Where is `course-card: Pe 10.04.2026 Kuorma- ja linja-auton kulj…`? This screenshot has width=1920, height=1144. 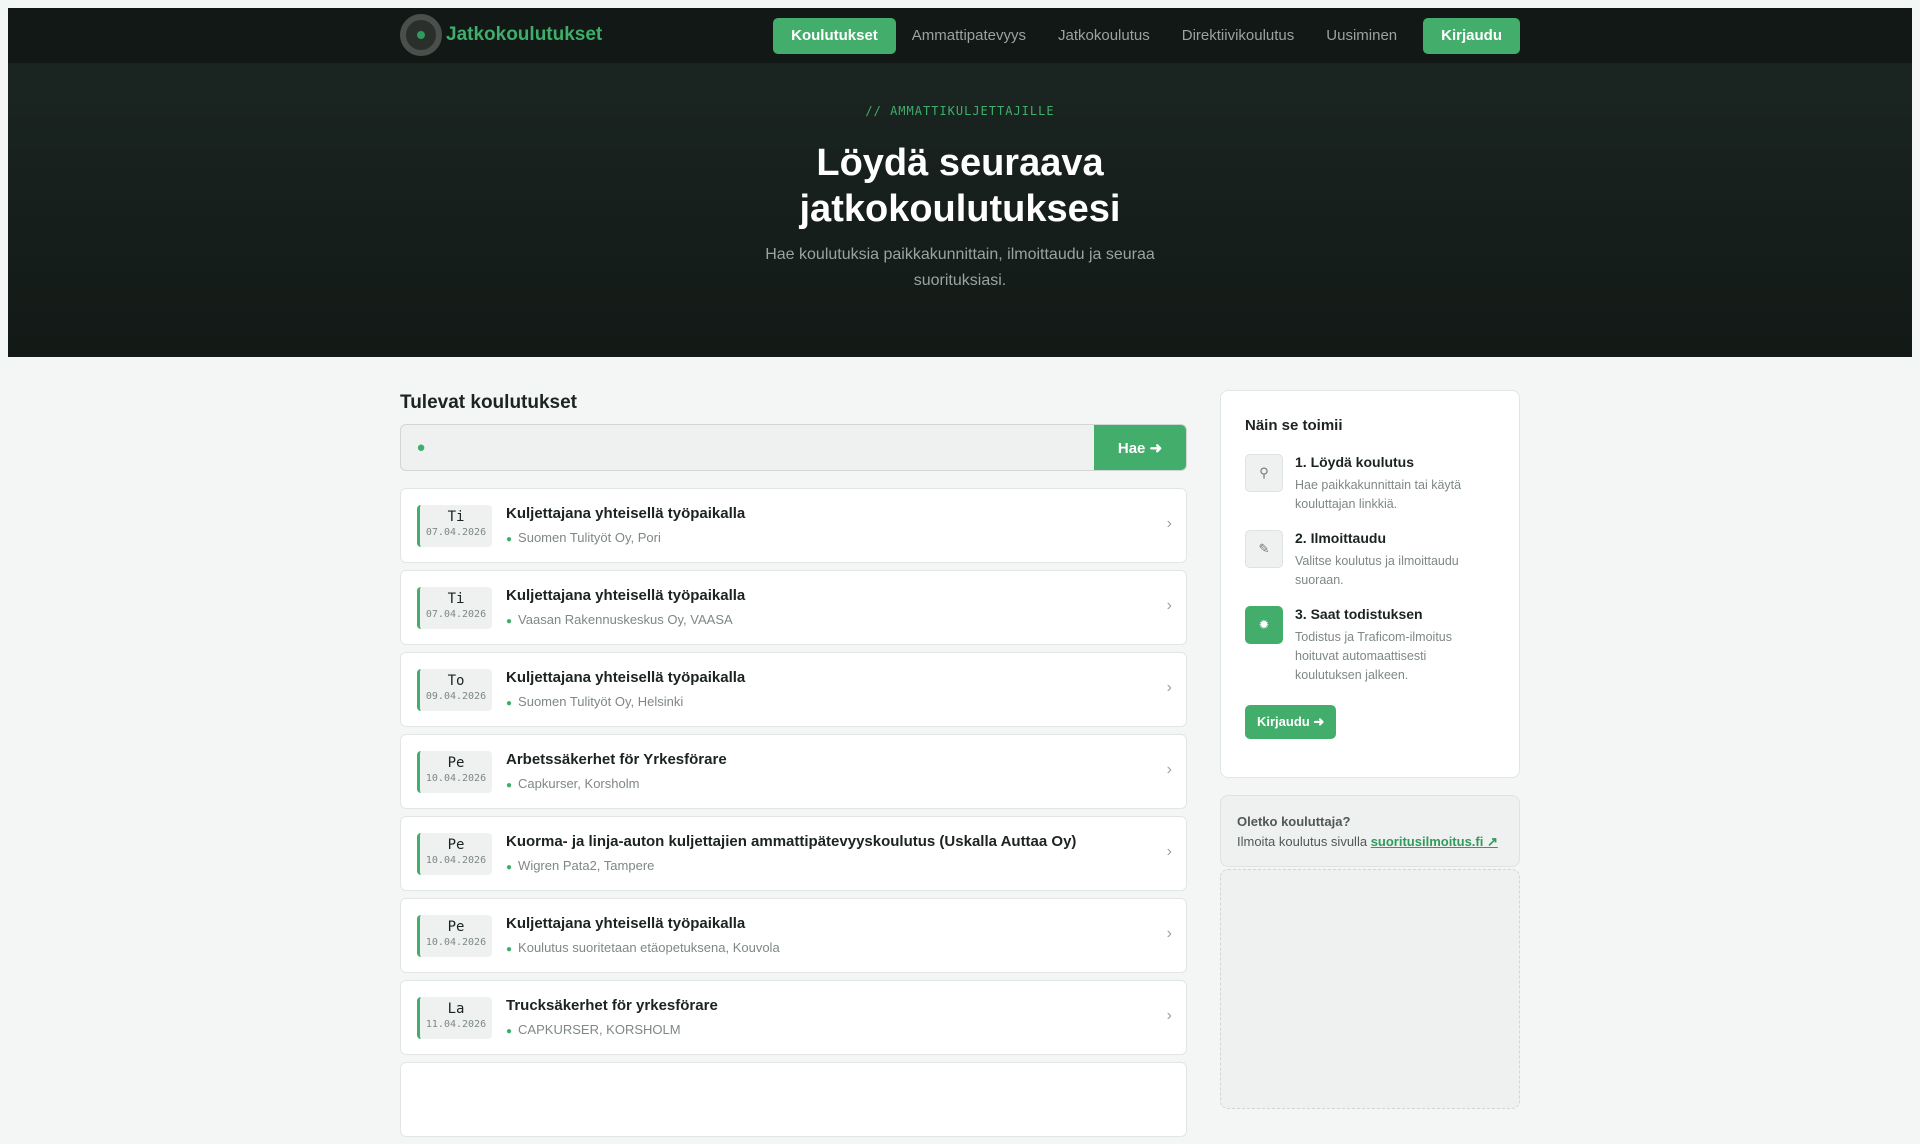
course-card: Pe 10.04.2026 Kuorma- ja linja-auton kulj… is located at coordinates (793, 853).